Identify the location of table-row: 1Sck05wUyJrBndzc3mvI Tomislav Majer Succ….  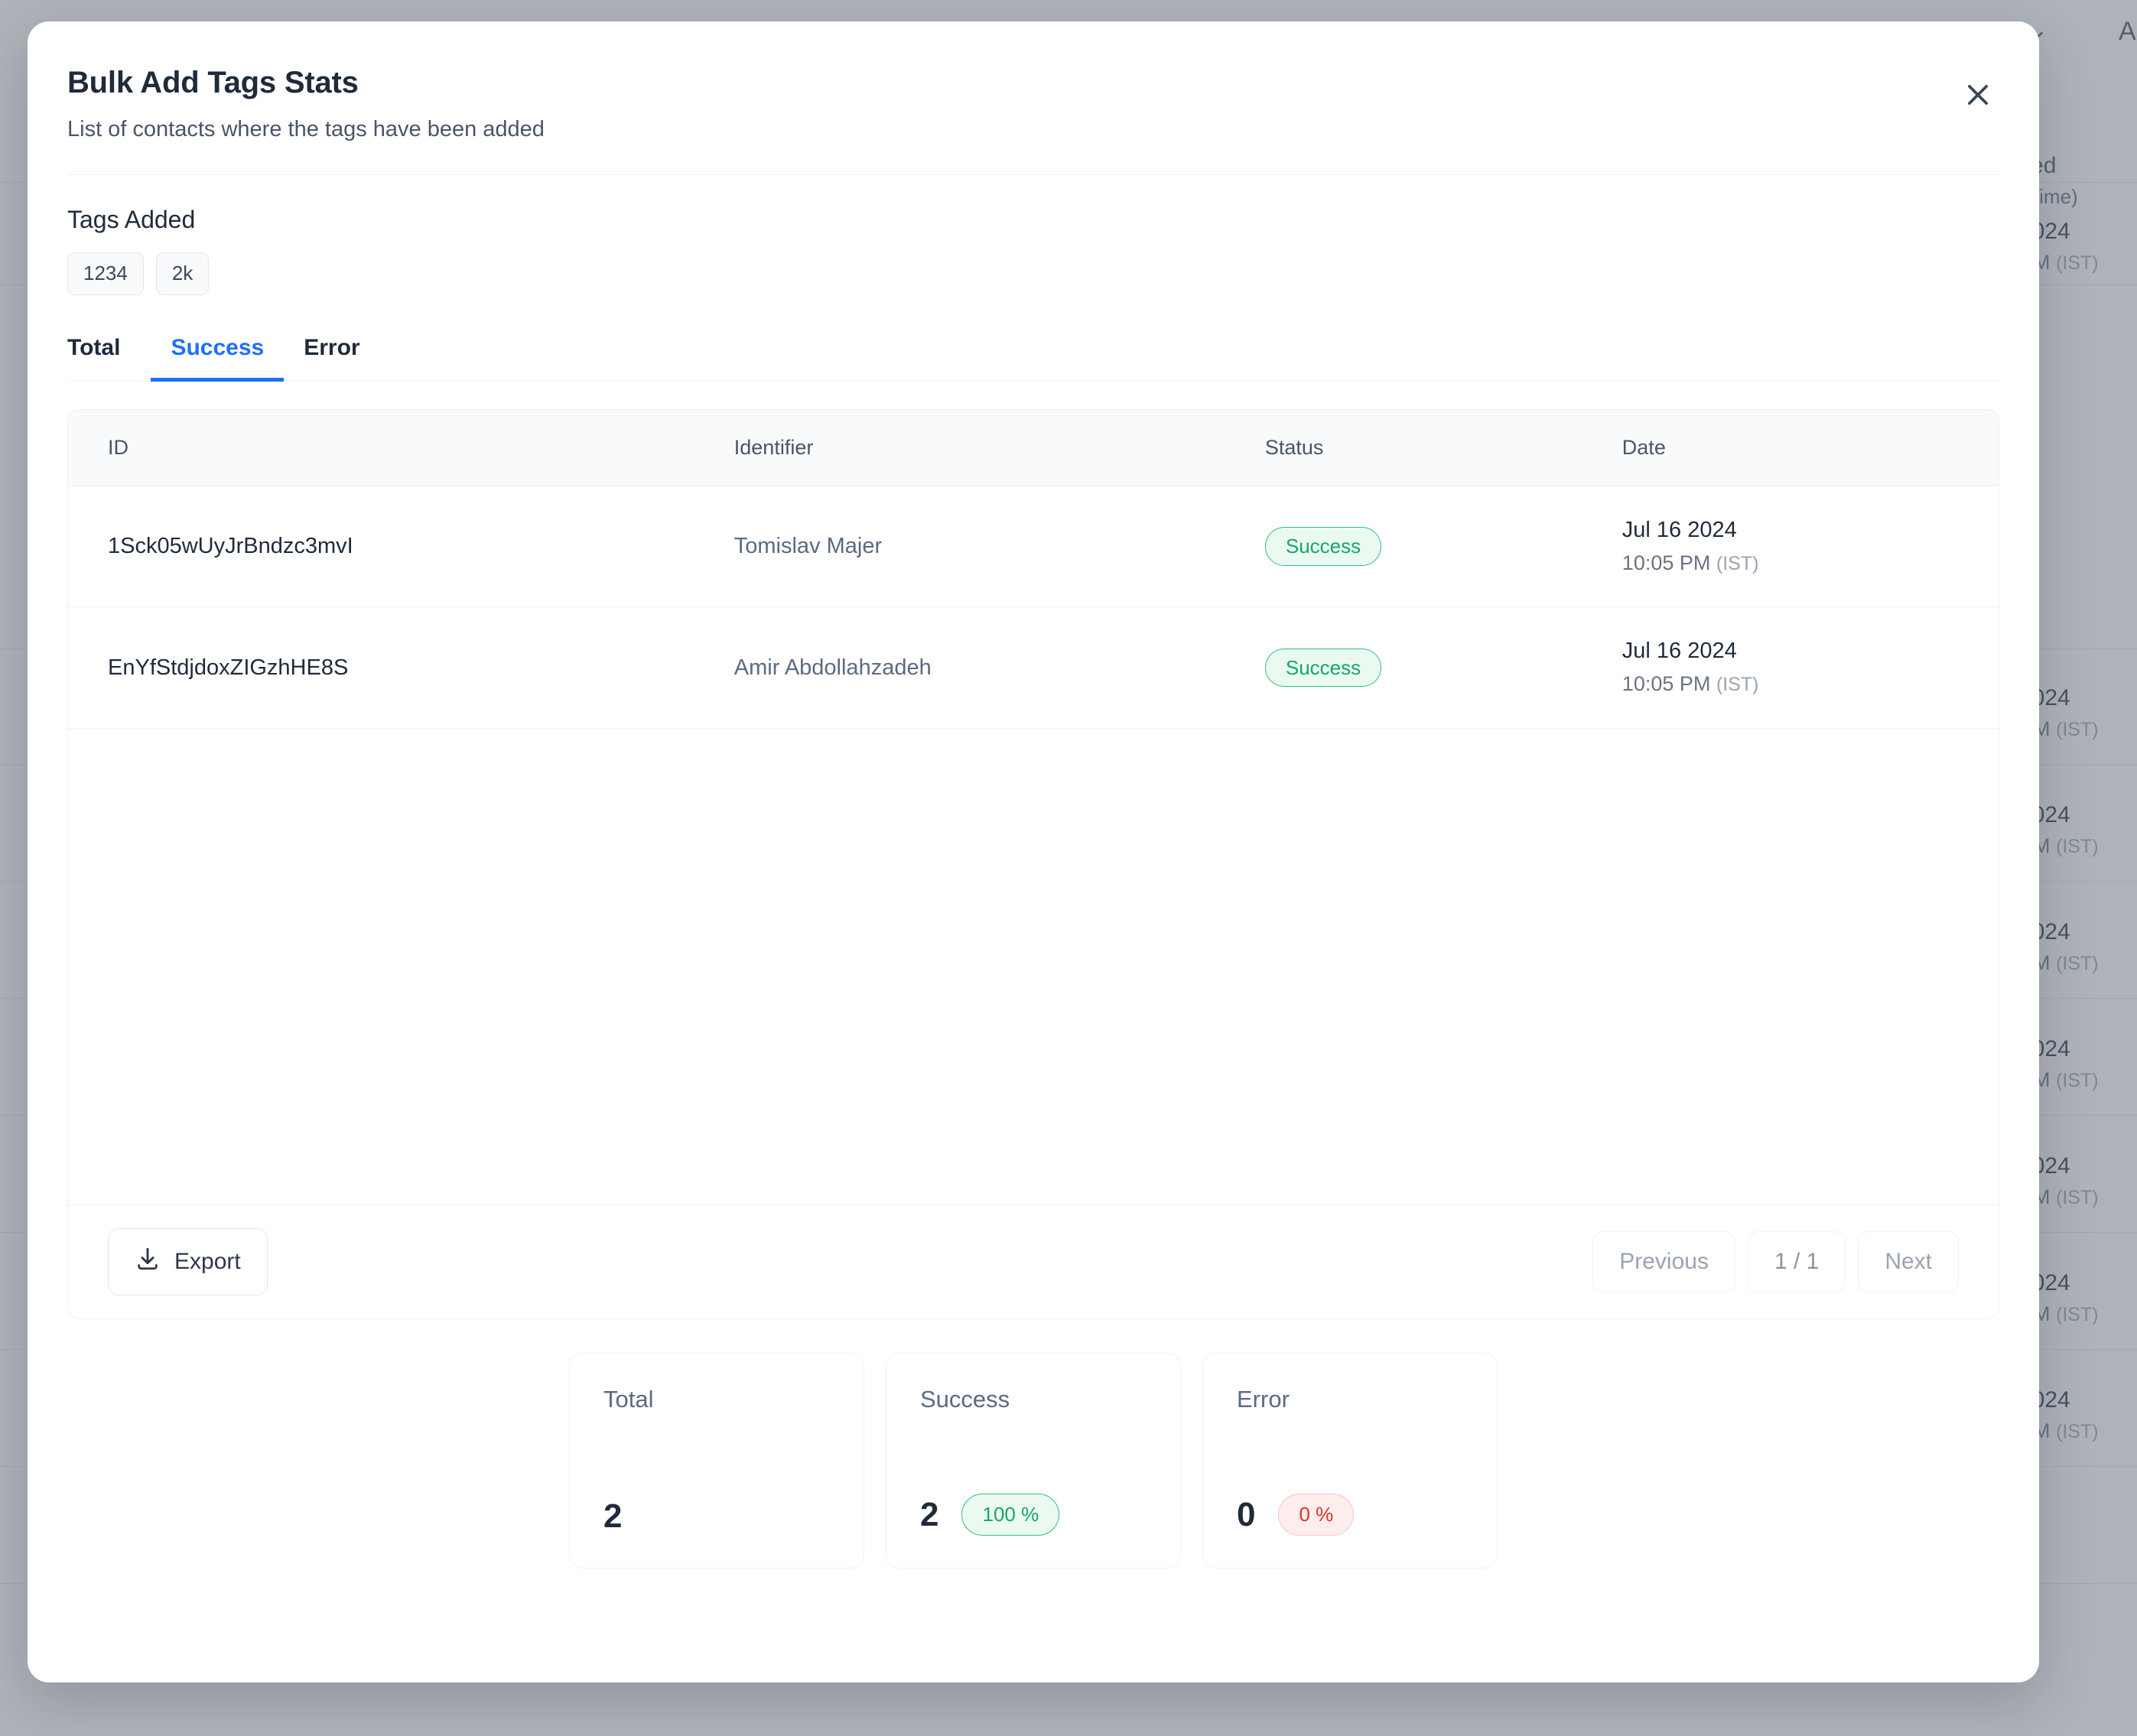
(1033, 547).